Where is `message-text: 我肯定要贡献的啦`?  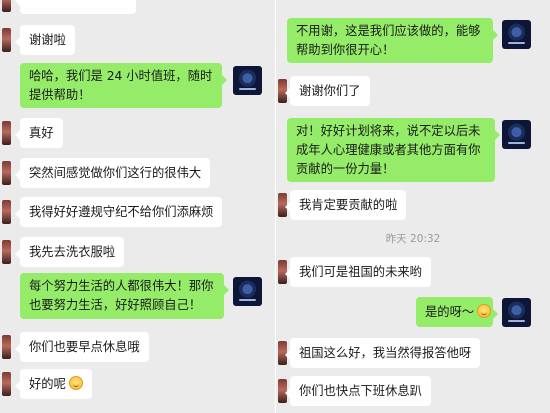 message-text: 我肯定要贡献的啦 is located at coordinates (348, 204).